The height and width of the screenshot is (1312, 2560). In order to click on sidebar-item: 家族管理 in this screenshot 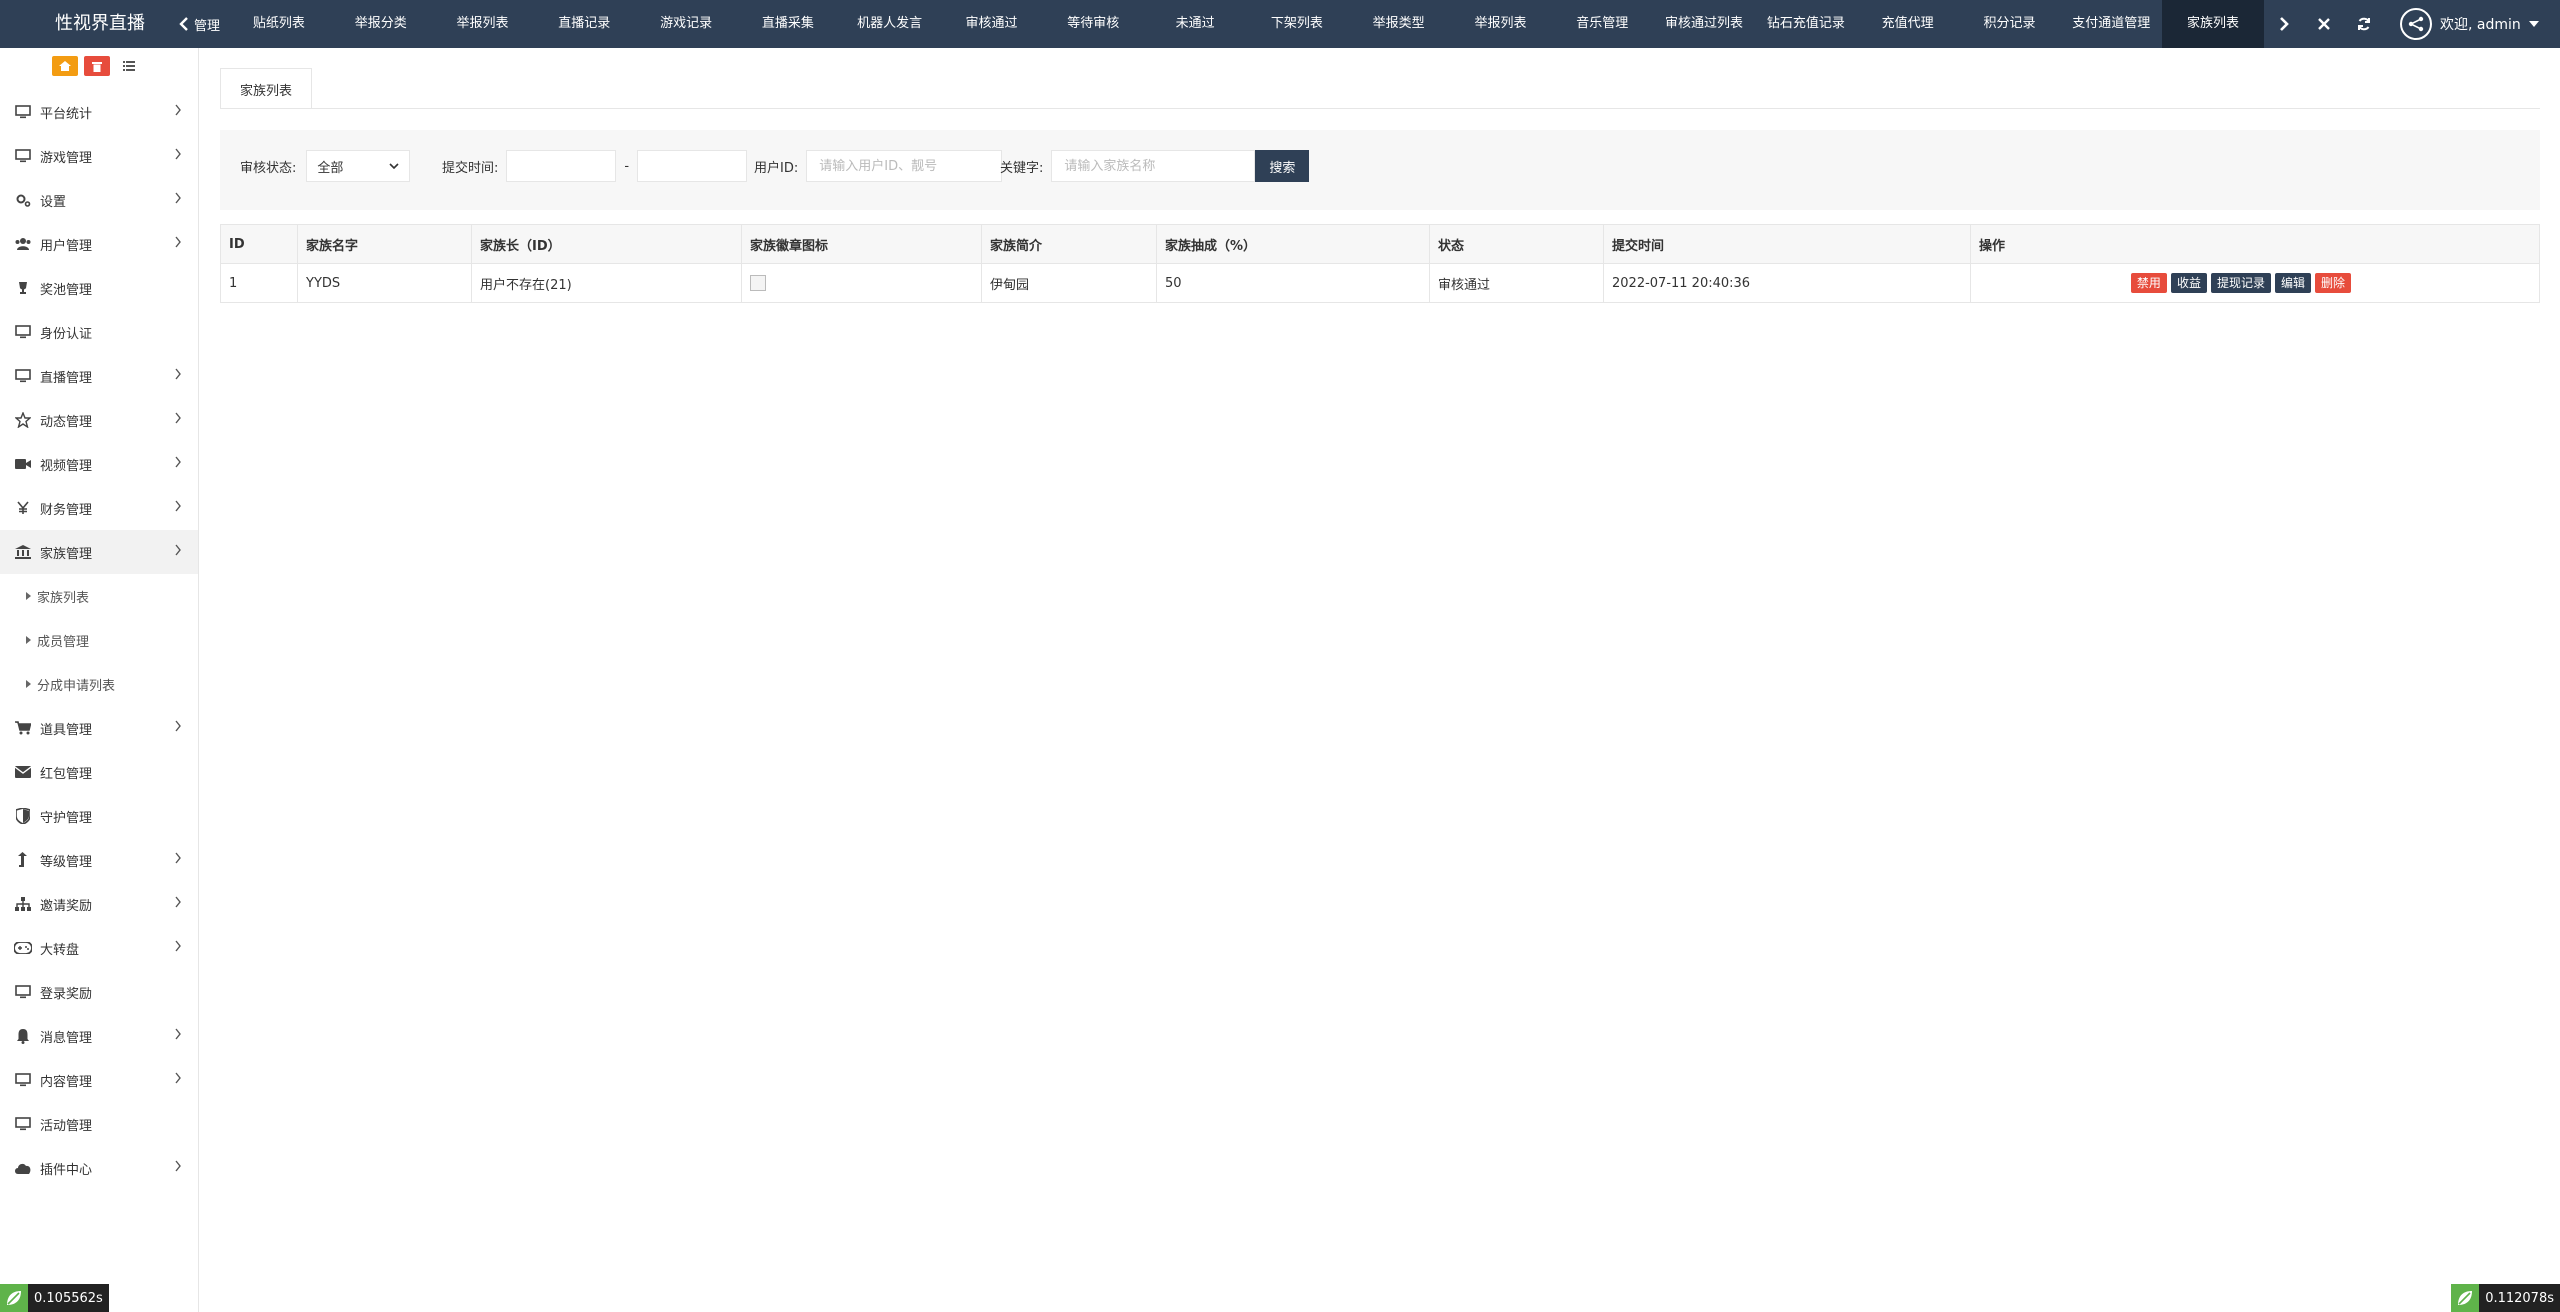, I will do `click(99, 552)`.